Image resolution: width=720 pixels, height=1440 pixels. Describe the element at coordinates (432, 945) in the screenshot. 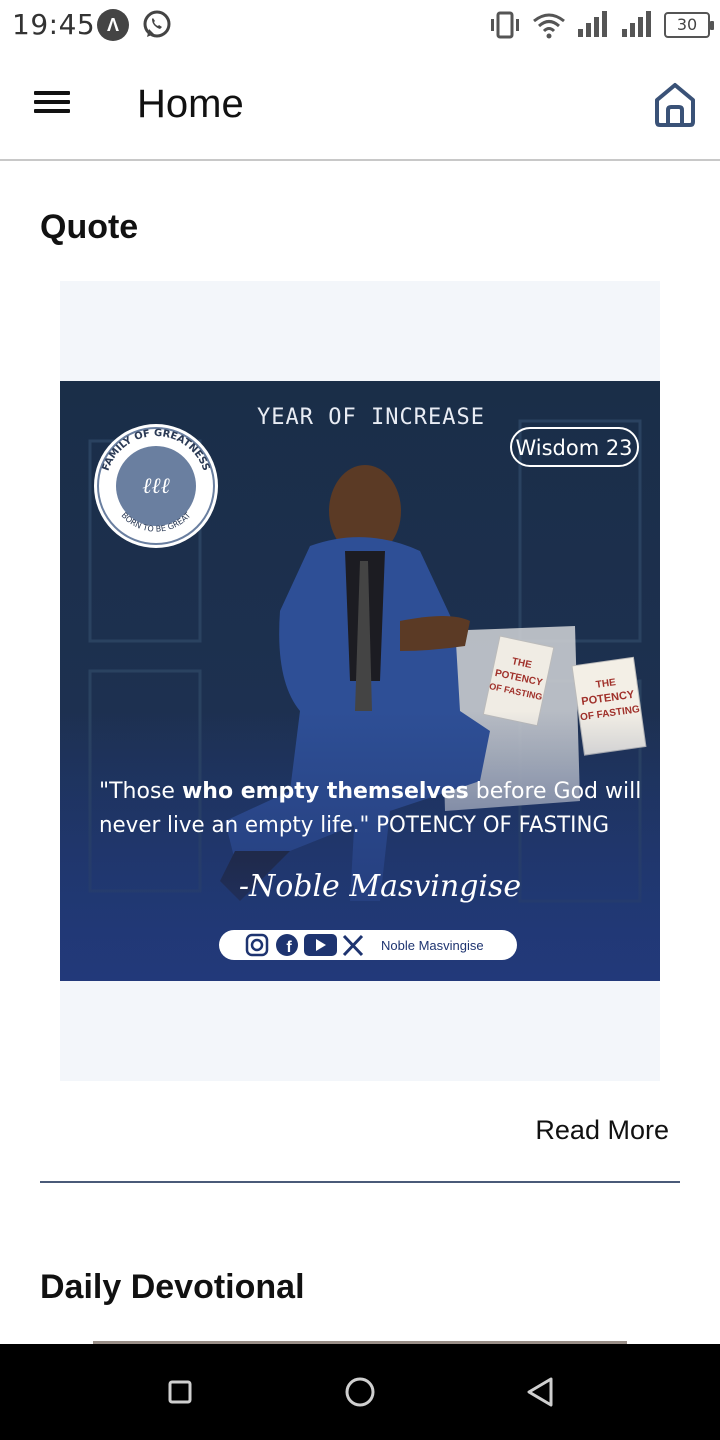

I see `social-handle: Noble Masvingise` at that location.